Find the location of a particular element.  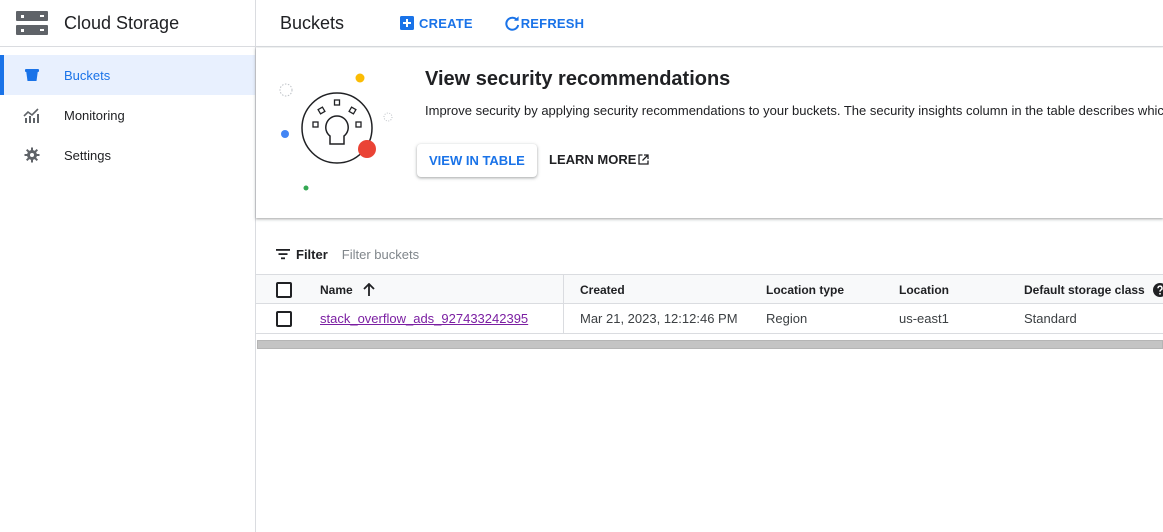

sidebar-header: Cloud Storage is located at coordinates (127, 23).